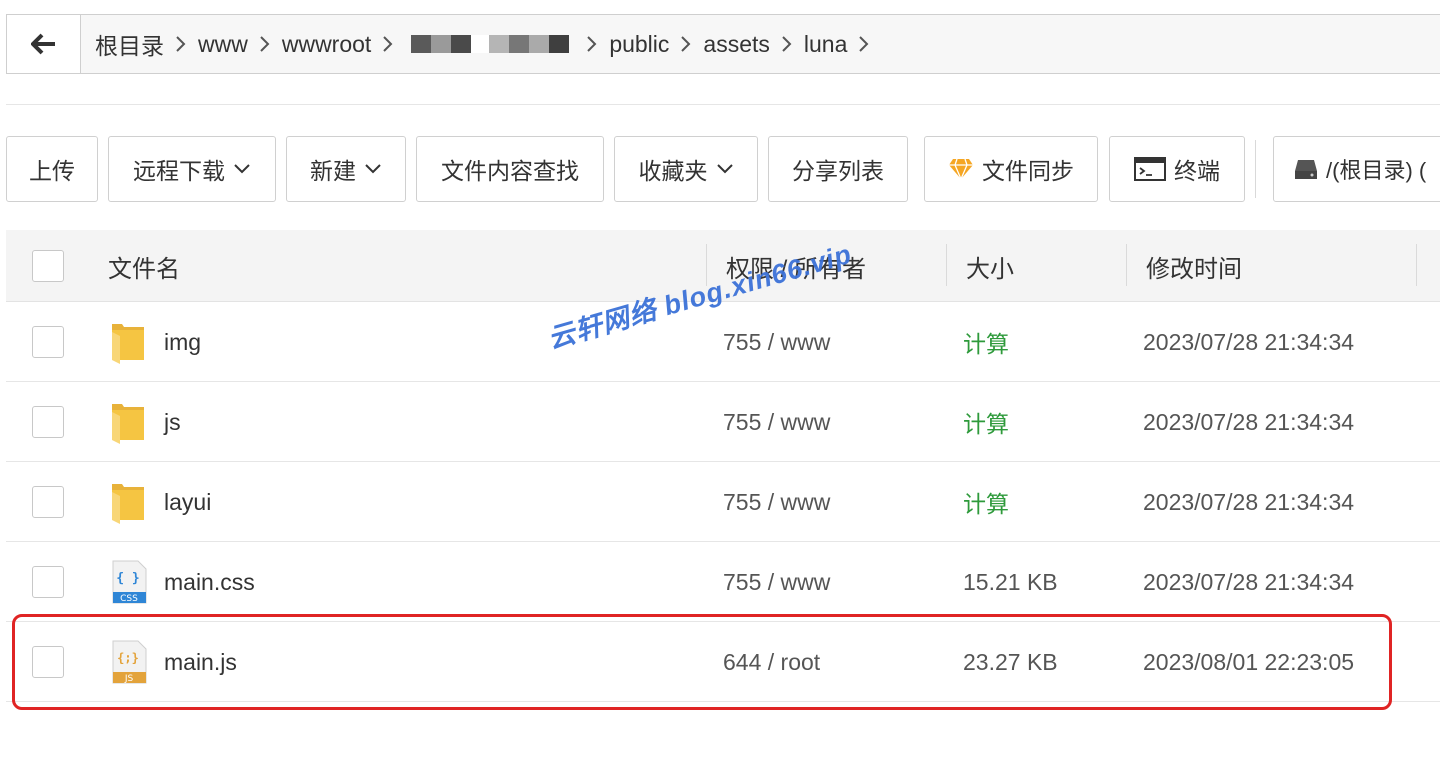 The image size is (1440, 774). I want to click on breadcrumb-item-redacted, so click(490, 44).